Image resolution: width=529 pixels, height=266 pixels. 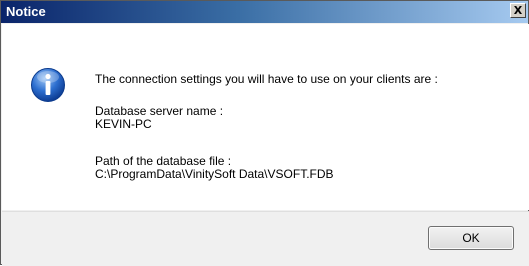 I want to click on database-path-value: C:\ProgramData\VinitySoft Data\VSOFT.FDB, so click(x=214, y=174).